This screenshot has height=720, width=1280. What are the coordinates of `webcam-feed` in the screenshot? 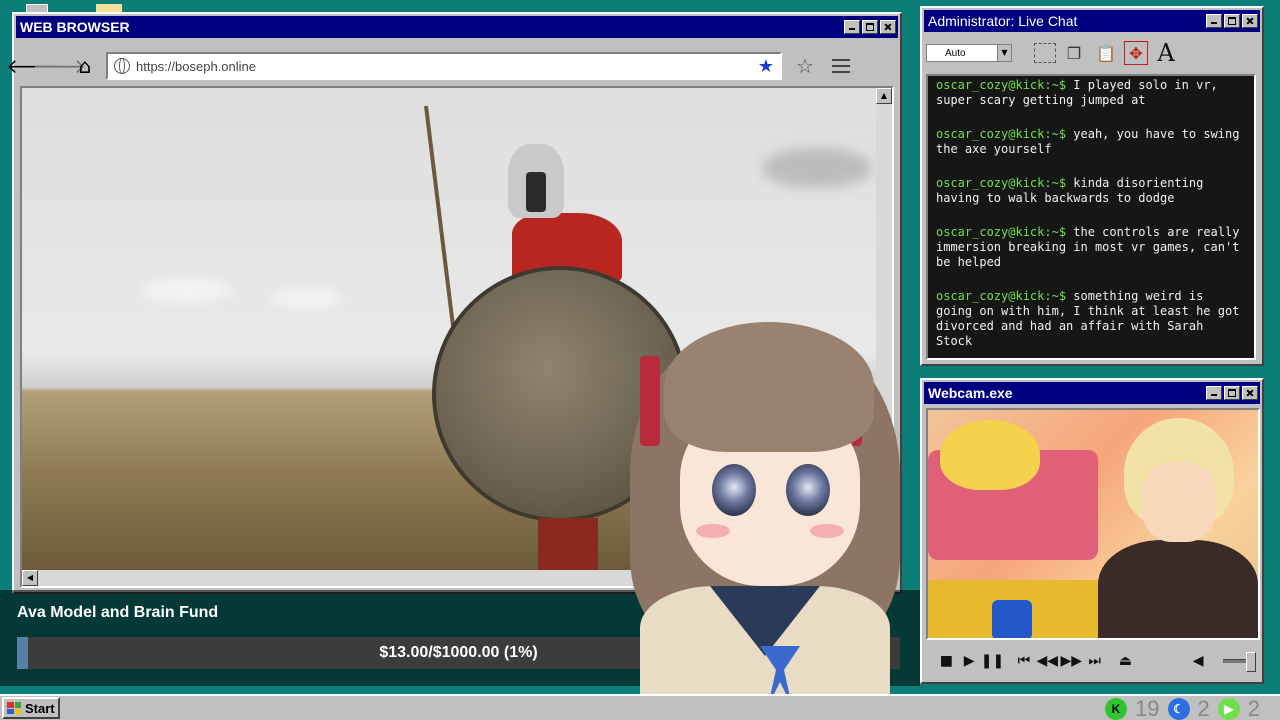 It's located at (1093, 524).